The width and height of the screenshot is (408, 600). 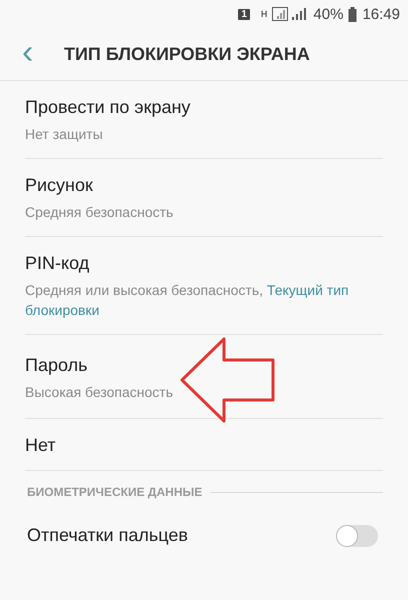 I want to click on option-title: Нет, so click(x=40, y=445).